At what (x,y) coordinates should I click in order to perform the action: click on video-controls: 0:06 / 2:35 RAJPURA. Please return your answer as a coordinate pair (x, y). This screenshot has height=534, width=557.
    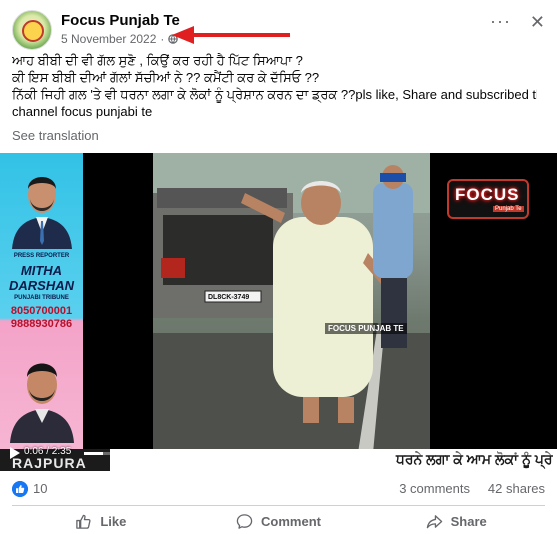
    Looking at the image, I should click on (278, 456).